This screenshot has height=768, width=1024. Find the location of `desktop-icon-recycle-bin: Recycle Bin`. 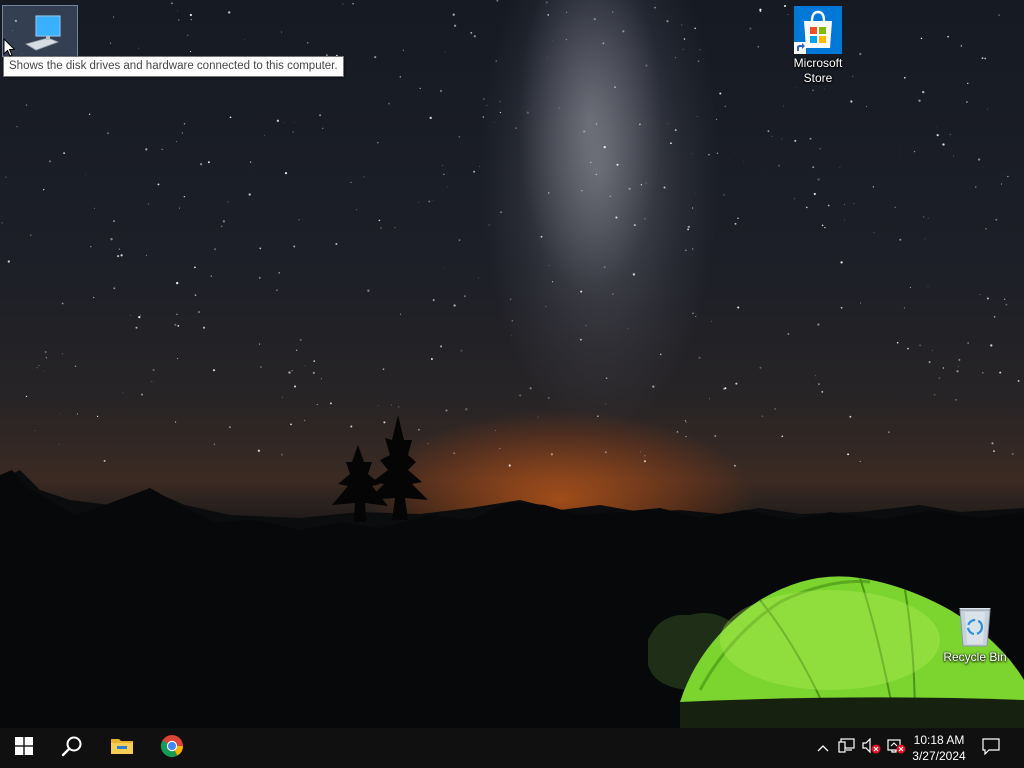

desktop-icon-recycle-bin: Recycle Bin is located at coordinates (975, 632).